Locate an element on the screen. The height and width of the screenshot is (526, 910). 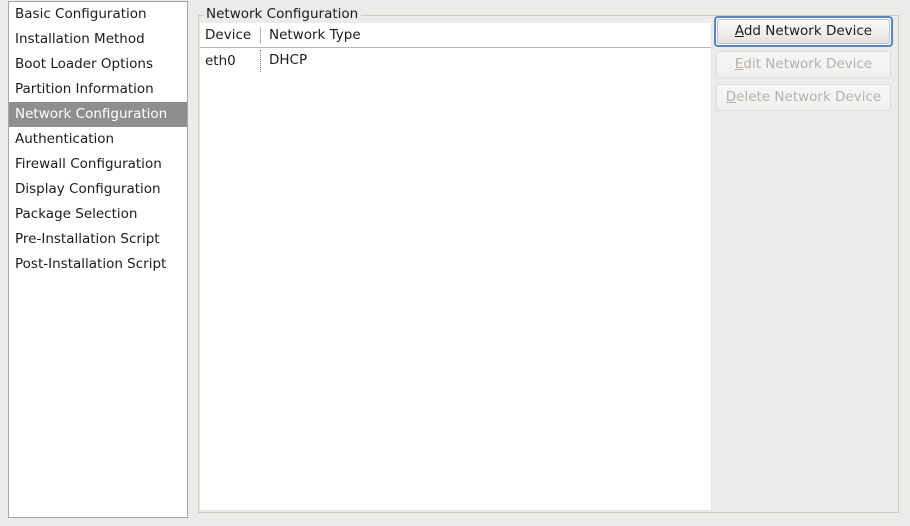
add-network-device-button-inner: Add Network Device is located at coordinates (803, 31).